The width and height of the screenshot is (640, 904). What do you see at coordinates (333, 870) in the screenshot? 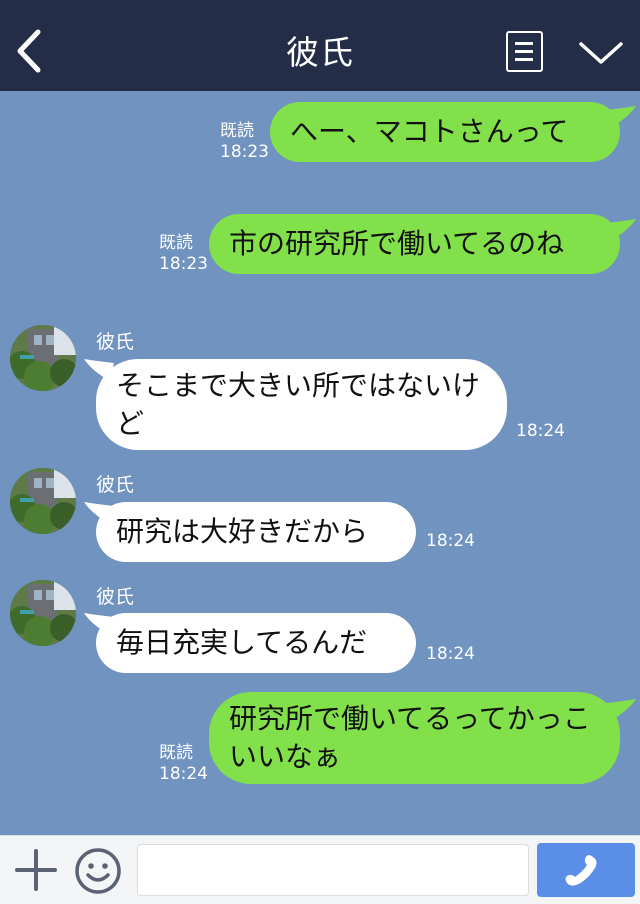
I see `message-input` at bounding box center [333, 870].